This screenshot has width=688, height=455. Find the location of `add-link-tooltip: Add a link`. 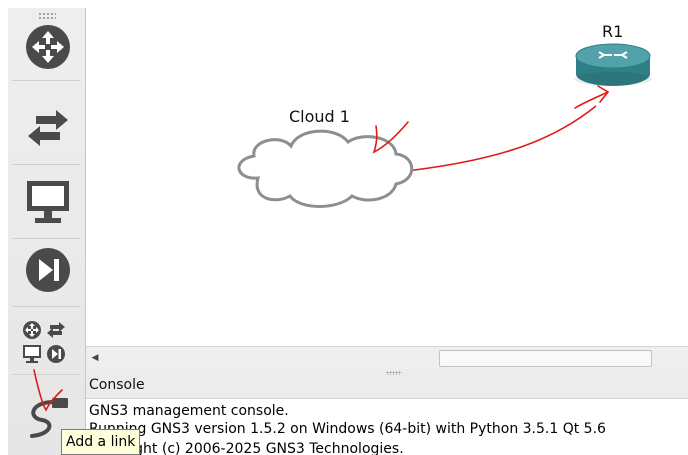

add-link-tooltip: Add a link is located at coordinates (101, 442).